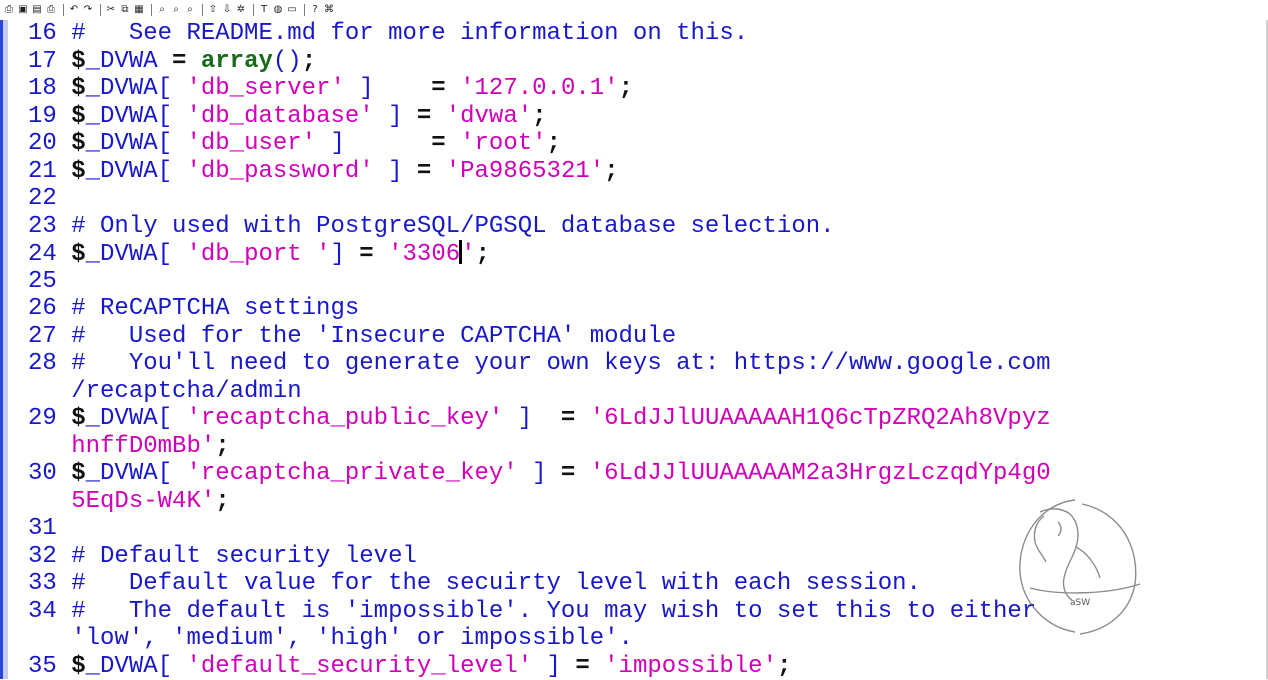  What do you see at coordinates (9, 10) in the screenshot?
I see `print-preview-icon: ⎙` at bounding box center [9, 10].